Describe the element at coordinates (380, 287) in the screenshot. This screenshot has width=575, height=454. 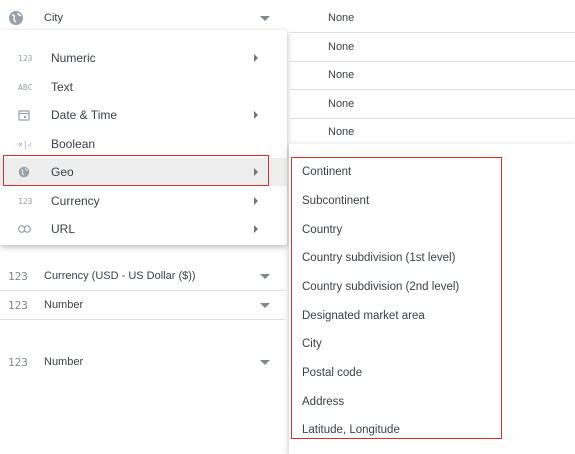
I see `submenu-item-country-subdivision-2: Country subdivision (2nd level)` at that location.